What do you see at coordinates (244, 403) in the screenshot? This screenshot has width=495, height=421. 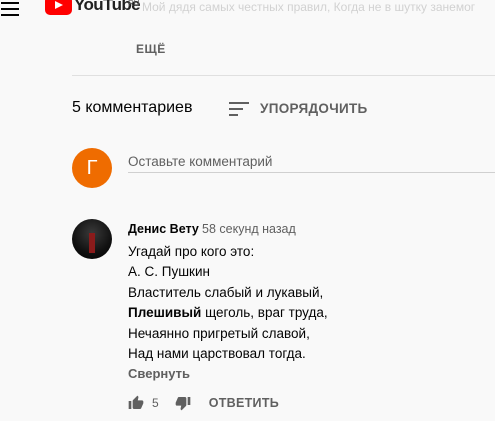 I see `reply-button: ОТВЕТИТЬ` at bounding box center [244, 403].